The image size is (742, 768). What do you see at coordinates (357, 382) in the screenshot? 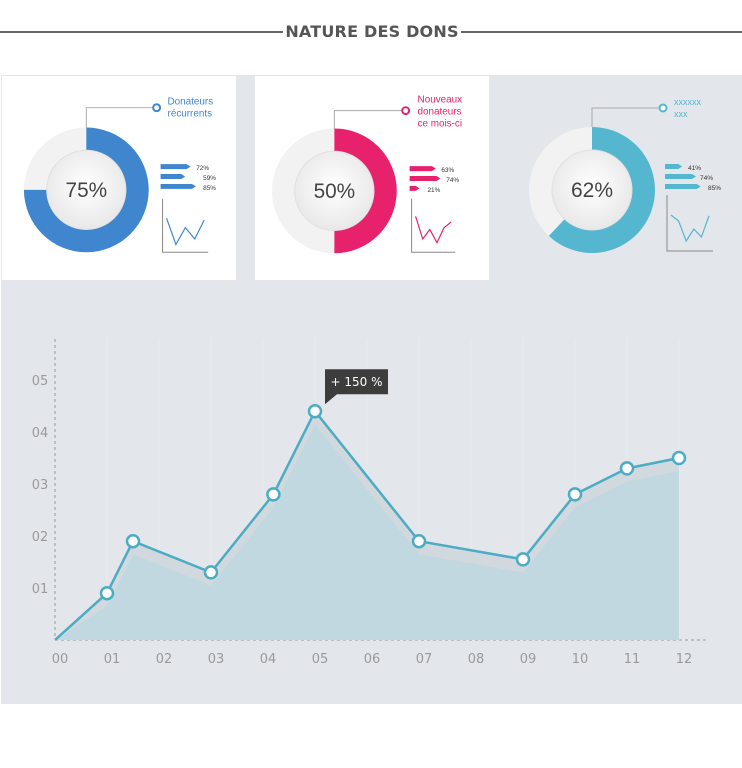
I see `annotation-text: + 150 %` at bounding box center [357, 382].